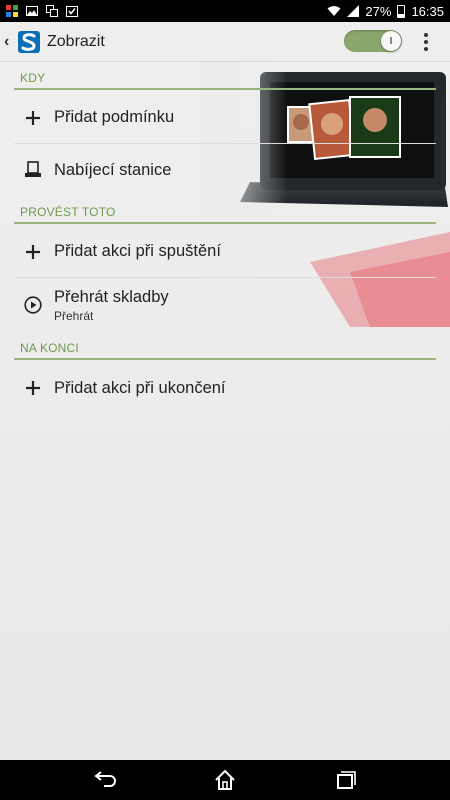 The image size is (450, 800). I want to click on page-title: Zobrazit, so click(76, 41).